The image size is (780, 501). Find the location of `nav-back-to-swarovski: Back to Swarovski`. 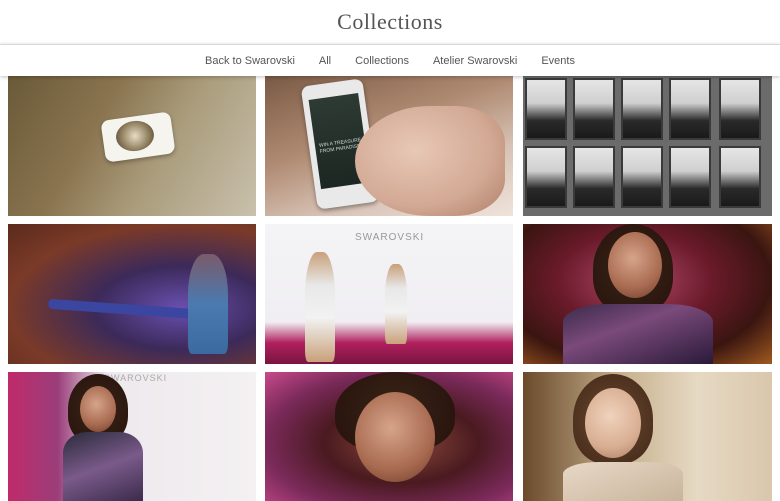

nav-back-to-swarovski: Back to Swarovski is located at coordinates (250, 61).